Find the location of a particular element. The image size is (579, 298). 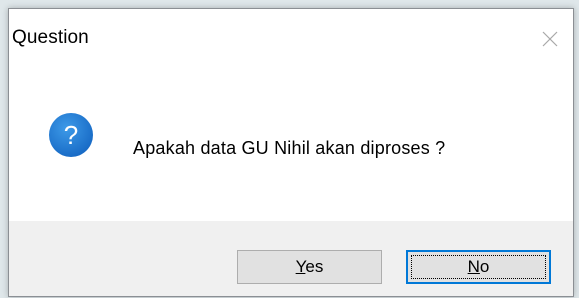

no-button: No is located at coordinates (478, 267).